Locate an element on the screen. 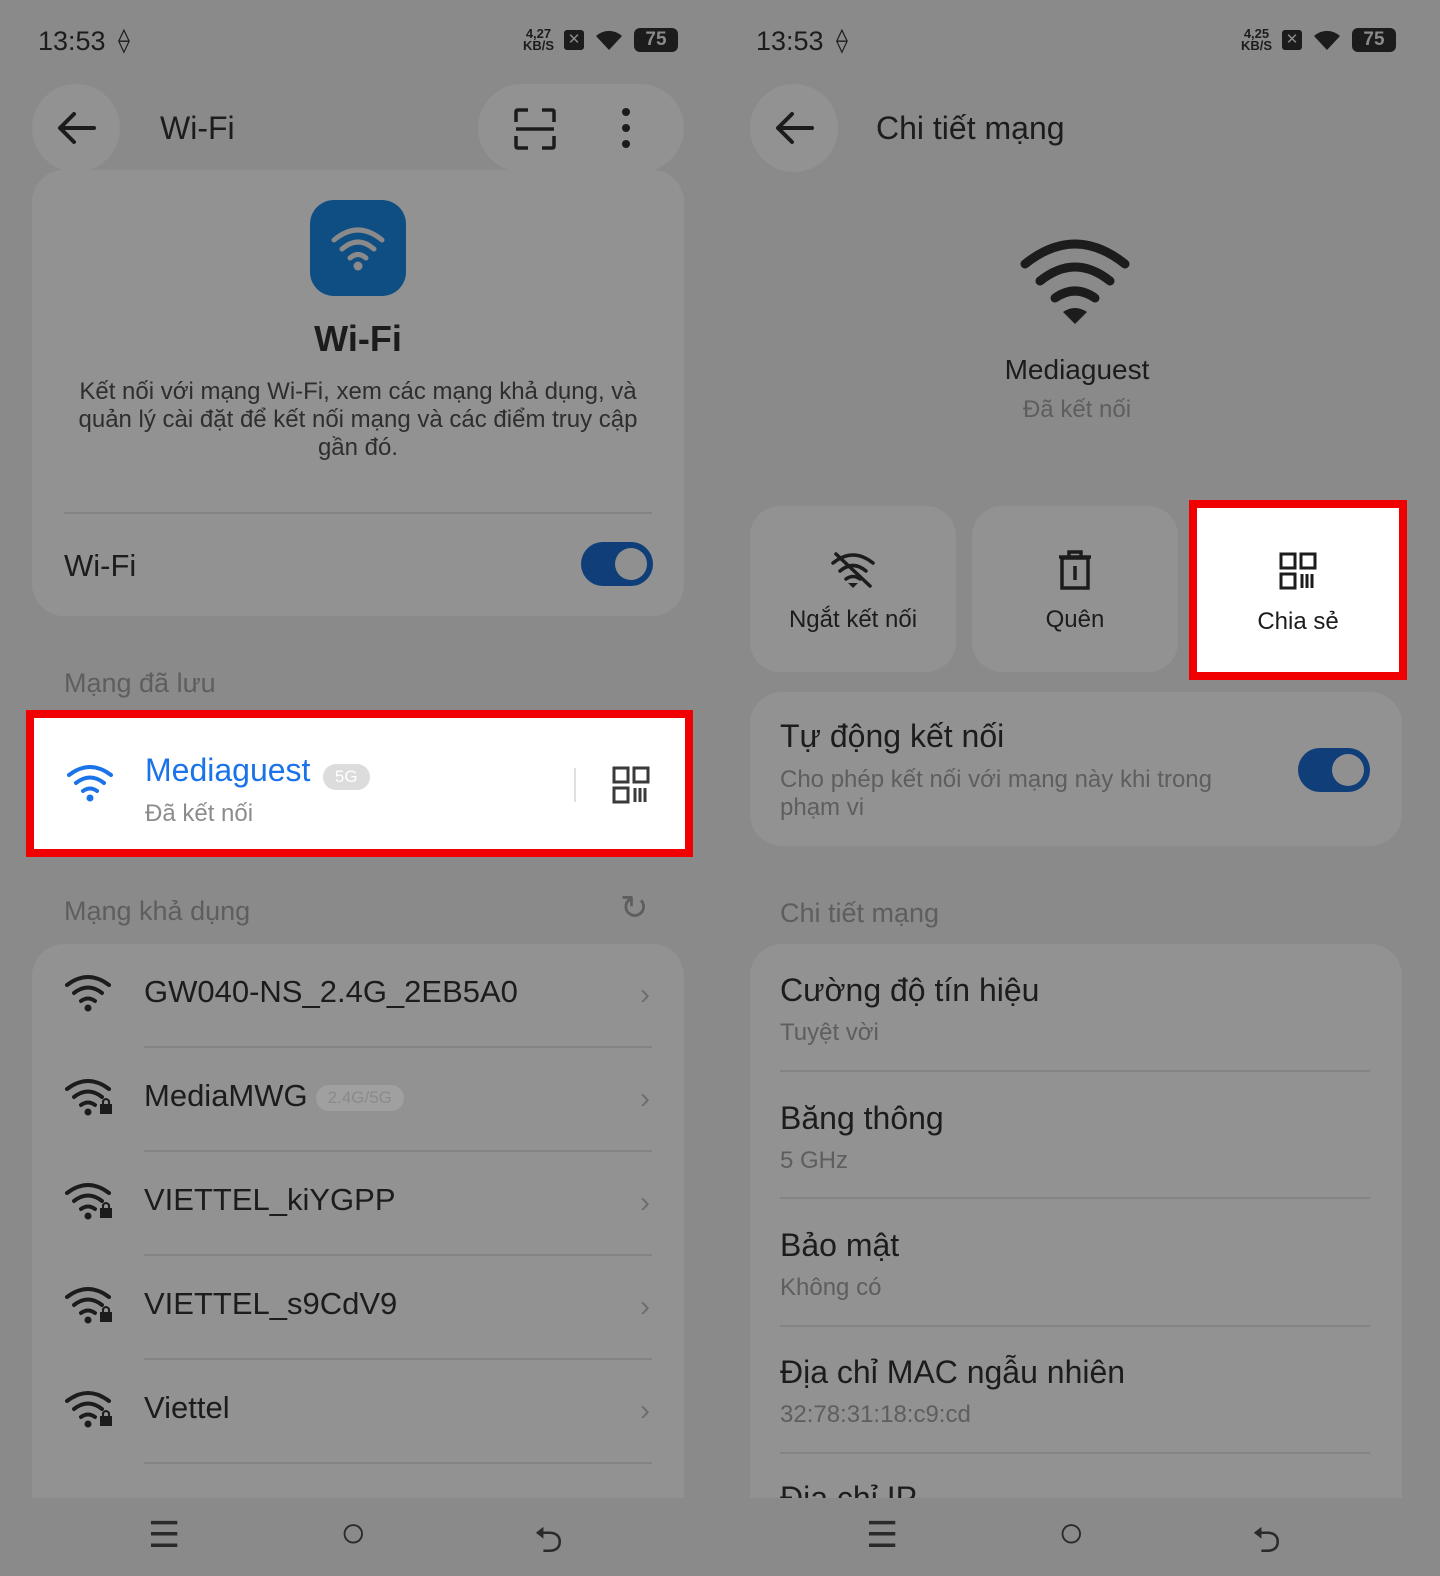 Image resolution: width=1440 pixels, height=1576 pixels. wifi-toggle is located at coordinates (617, 564).